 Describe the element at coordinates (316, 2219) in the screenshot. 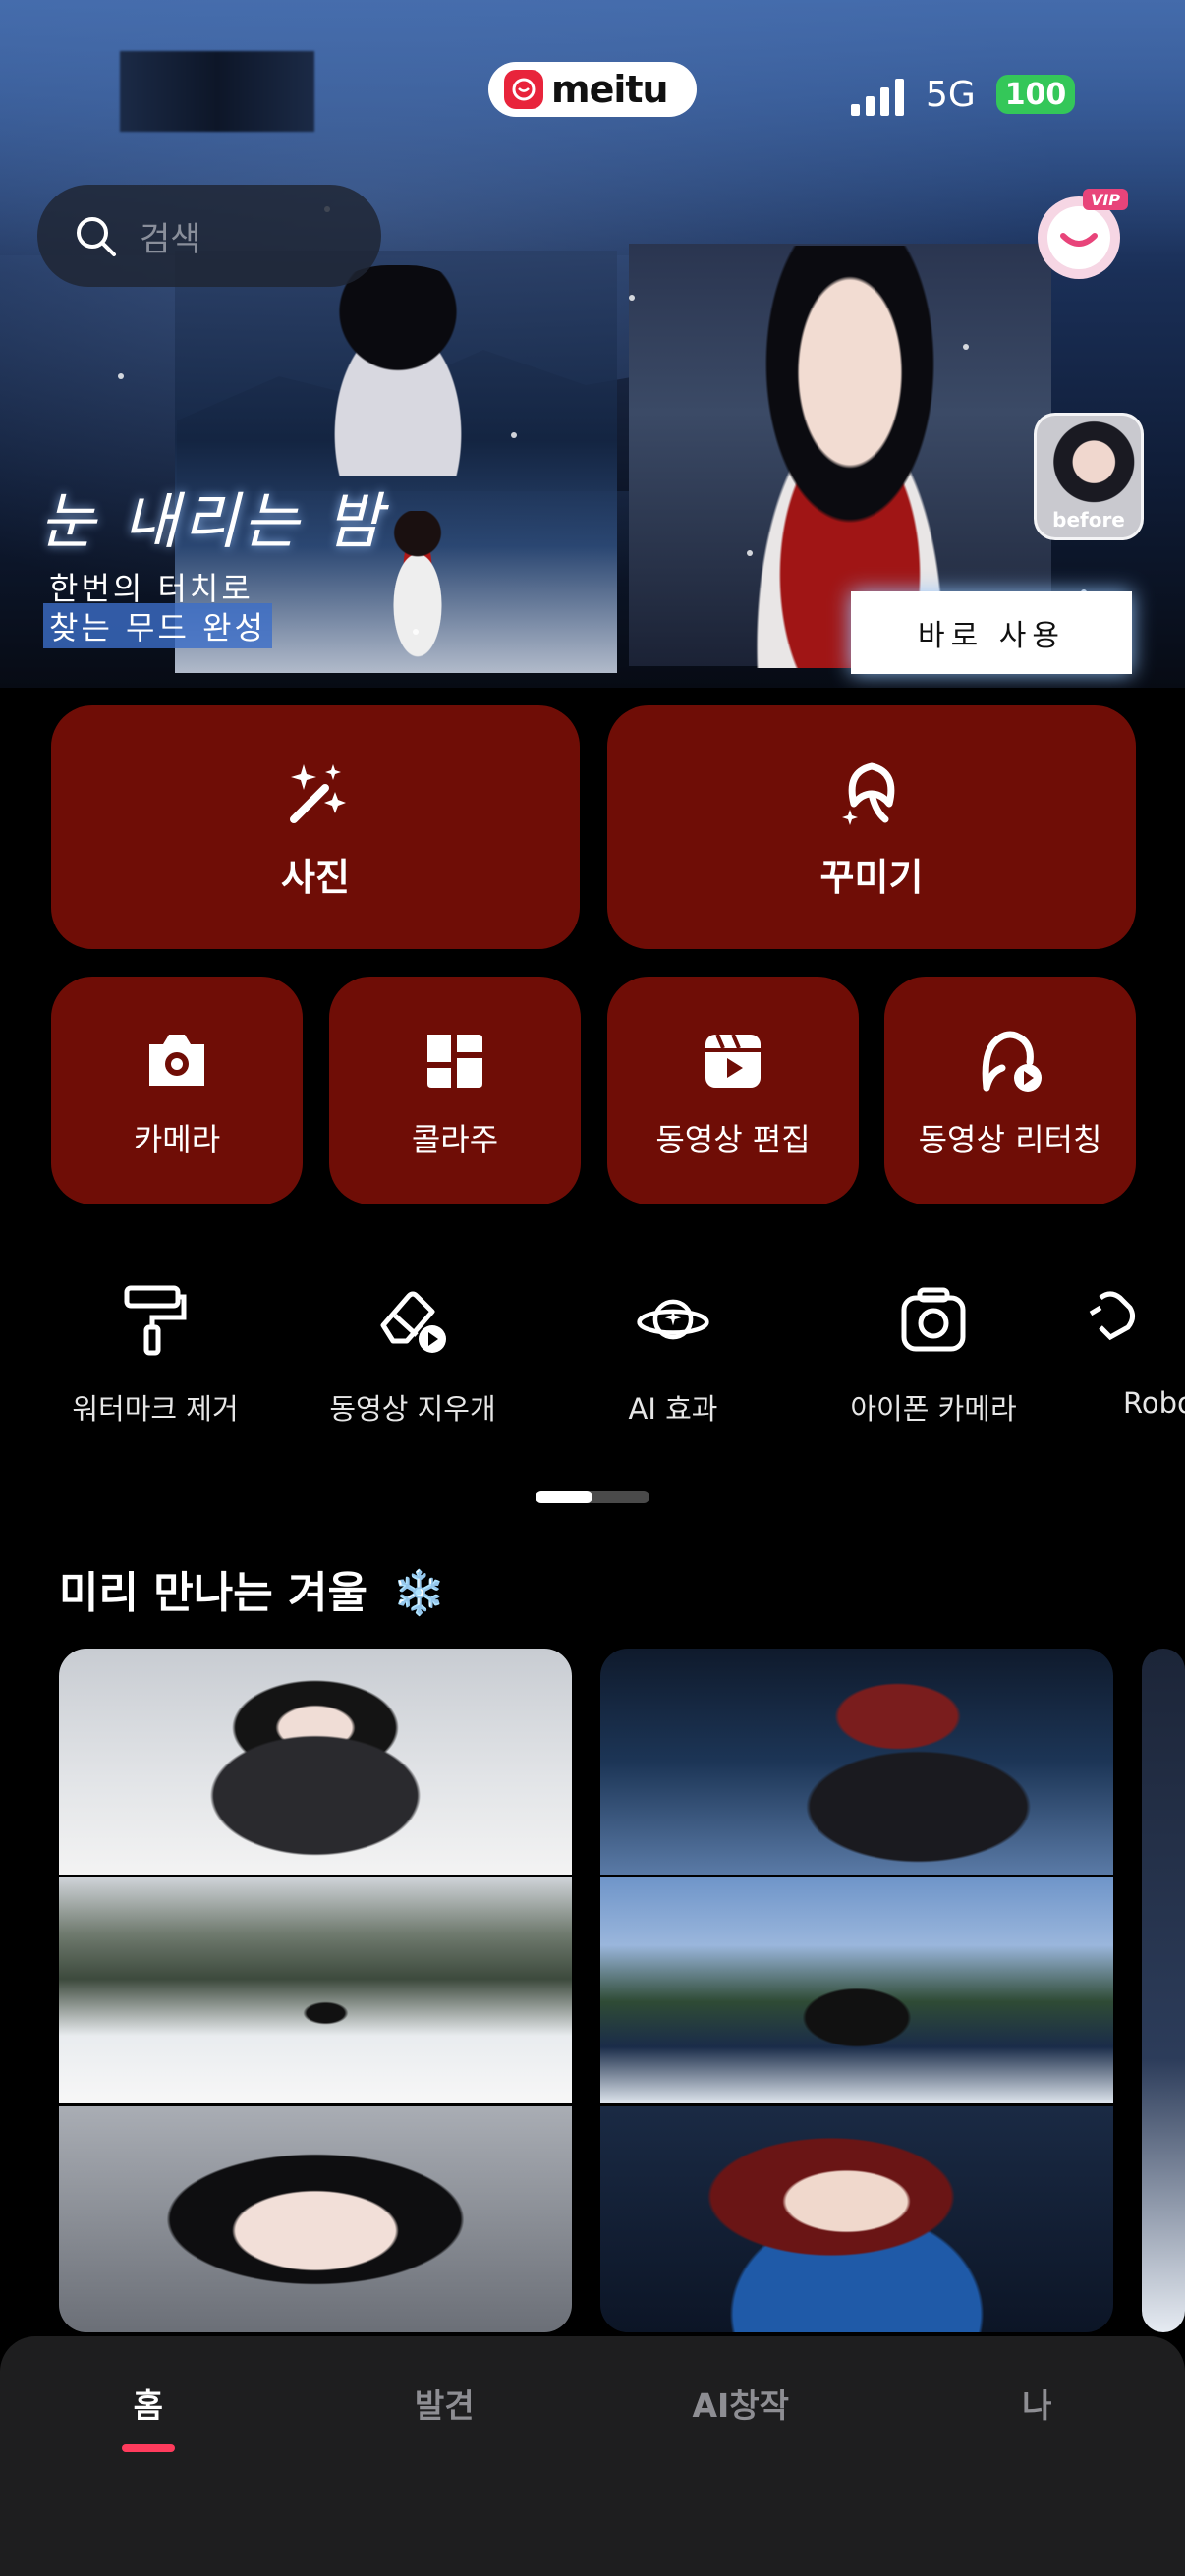

I see `card-1-image-bottom` at that location.